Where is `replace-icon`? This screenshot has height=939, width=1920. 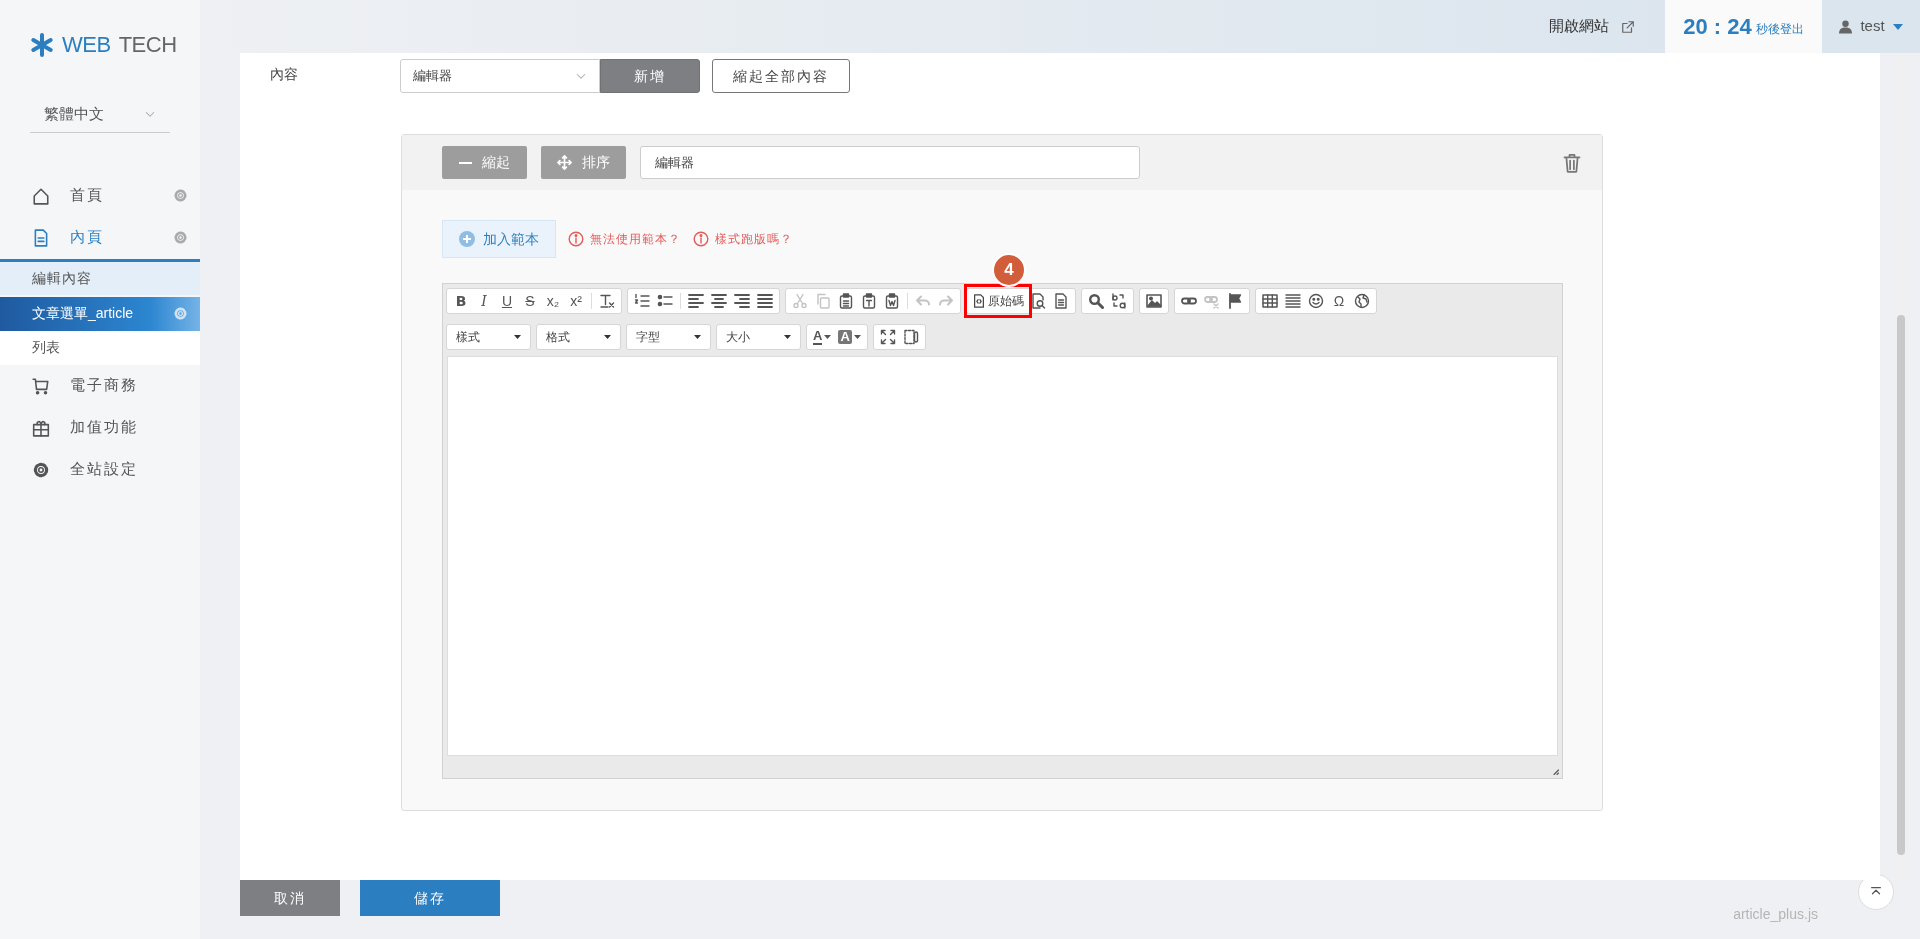
replace-icon is located at coordinates (1119, 301).